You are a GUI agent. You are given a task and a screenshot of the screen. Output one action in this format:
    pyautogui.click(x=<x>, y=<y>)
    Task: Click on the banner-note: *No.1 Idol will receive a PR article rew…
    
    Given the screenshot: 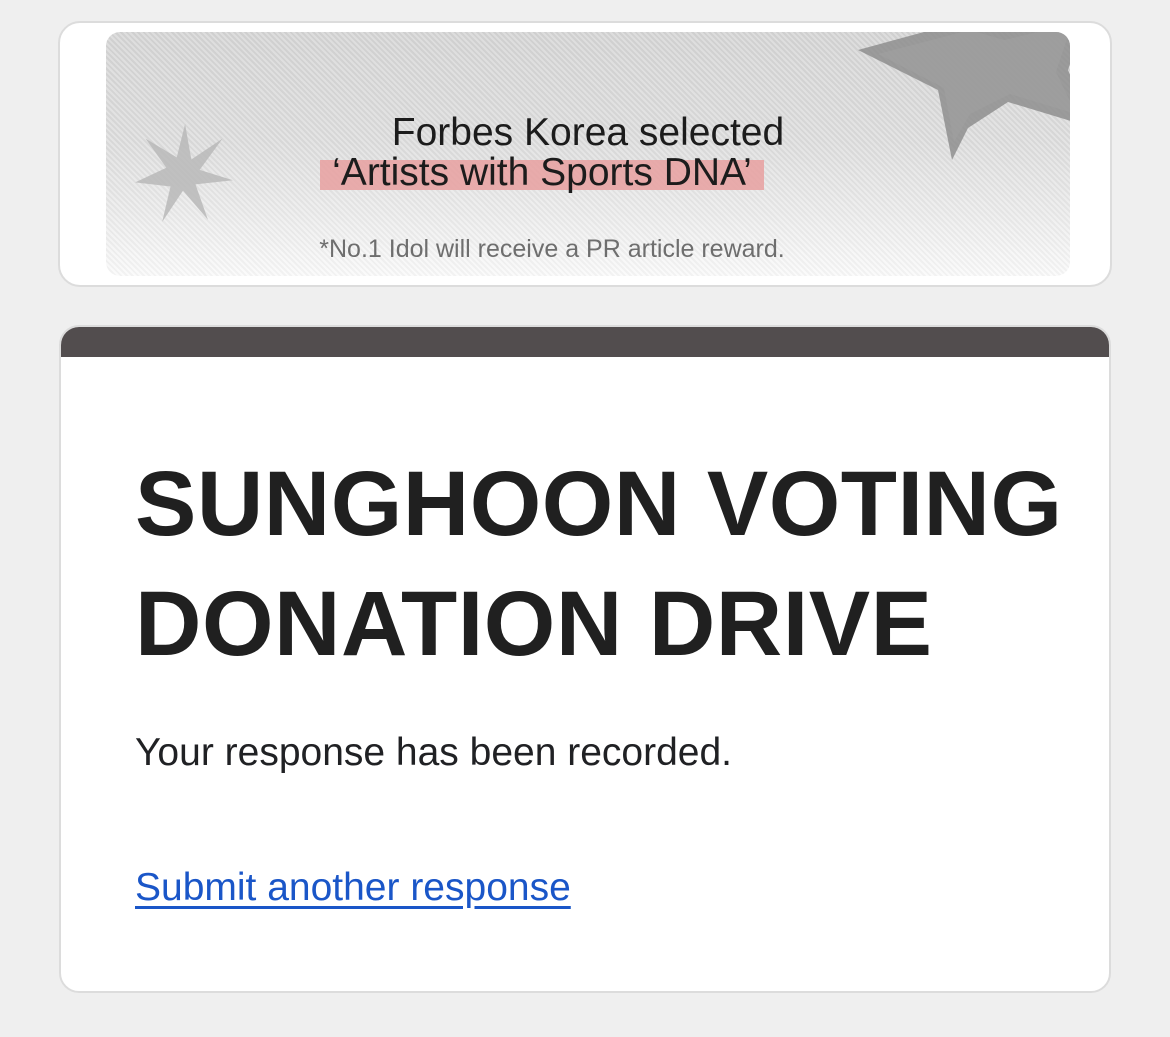 What is the action you would take?
    pyautogui.click(x=552, y=249)
    